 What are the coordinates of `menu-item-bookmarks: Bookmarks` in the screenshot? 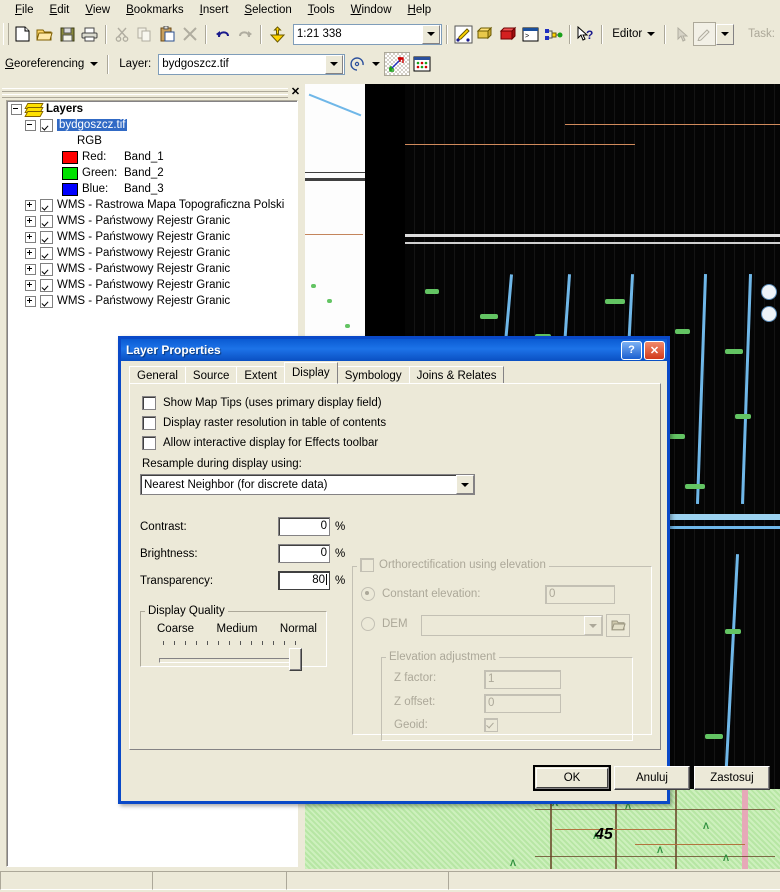 It's located at (155, 10).